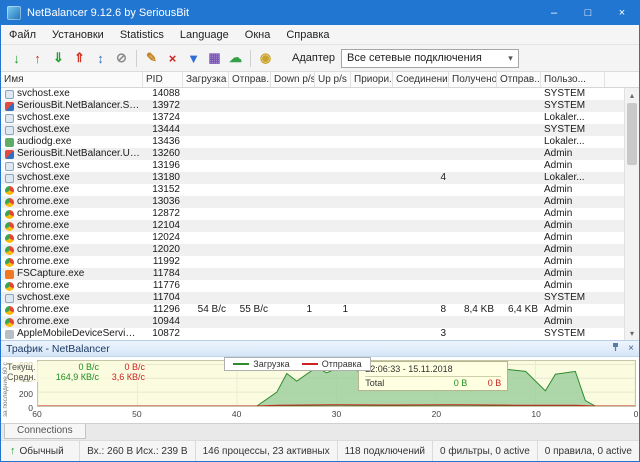 The width and height of the screenshot is (640, 462). Describe the element at coordinates (151, 58) in the screenshot. I see `edit-priority-icon: ✎` at that location.